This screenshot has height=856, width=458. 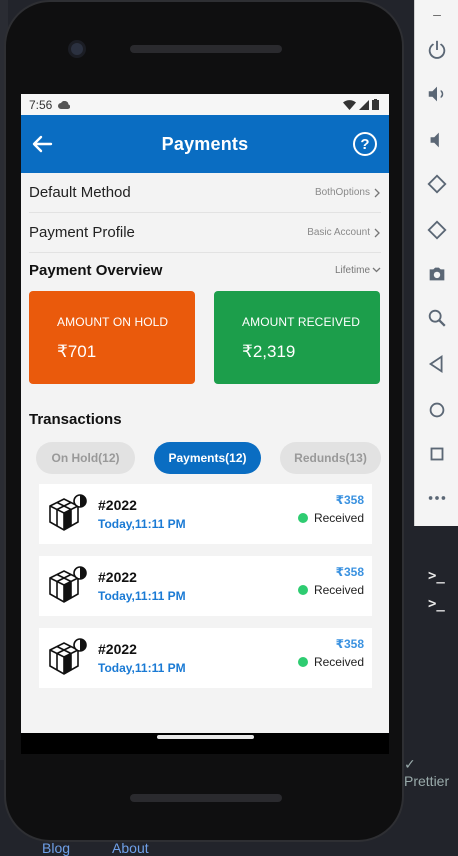 What do you see at coordinates (205, 737) in the screenshot?
I see `gesture-nav-bar` at bounding box center [205, 737].